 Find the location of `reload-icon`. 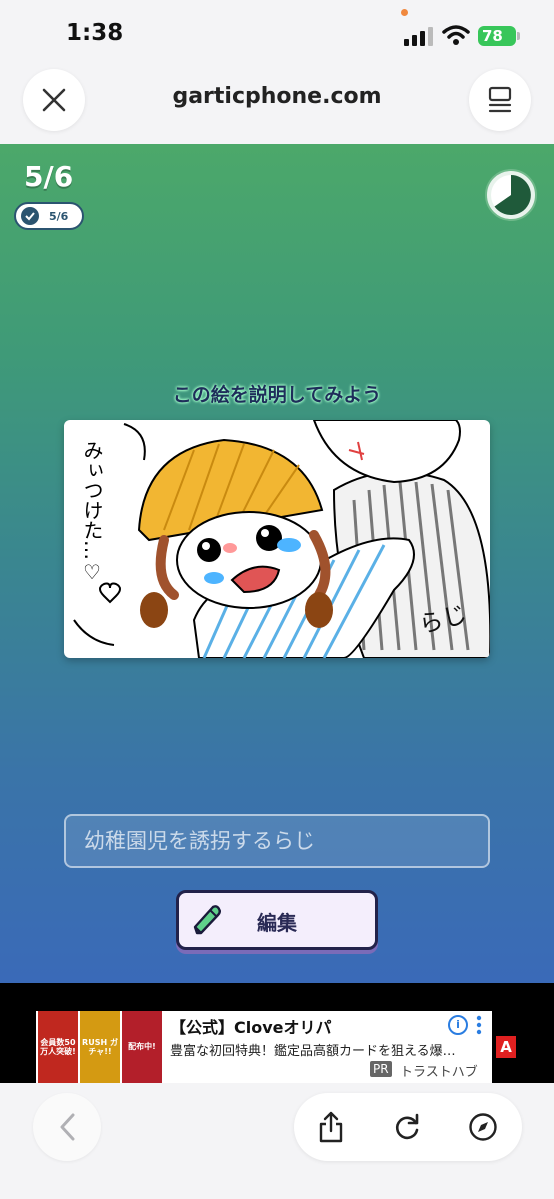

reload-icon is located at coordinates (407, 1126).